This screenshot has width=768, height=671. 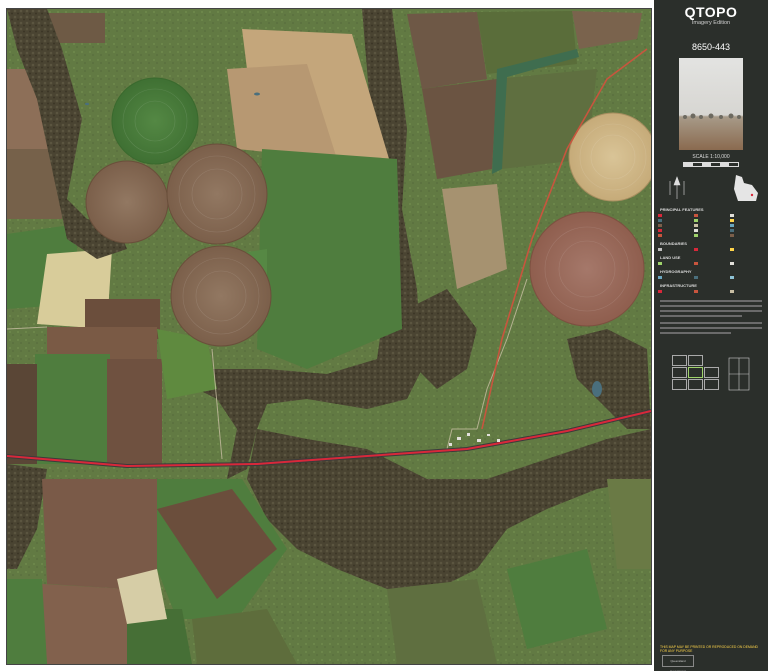 I want to click on sheet-number: 8650-443, so click(x=711, y=47).